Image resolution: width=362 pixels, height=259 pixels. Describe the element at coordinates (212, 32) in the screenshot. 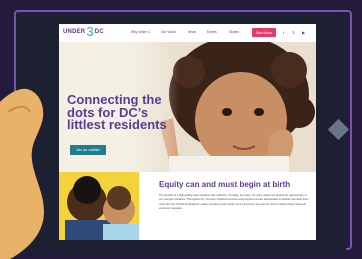

I see `nav-item-events: Events` at that location.